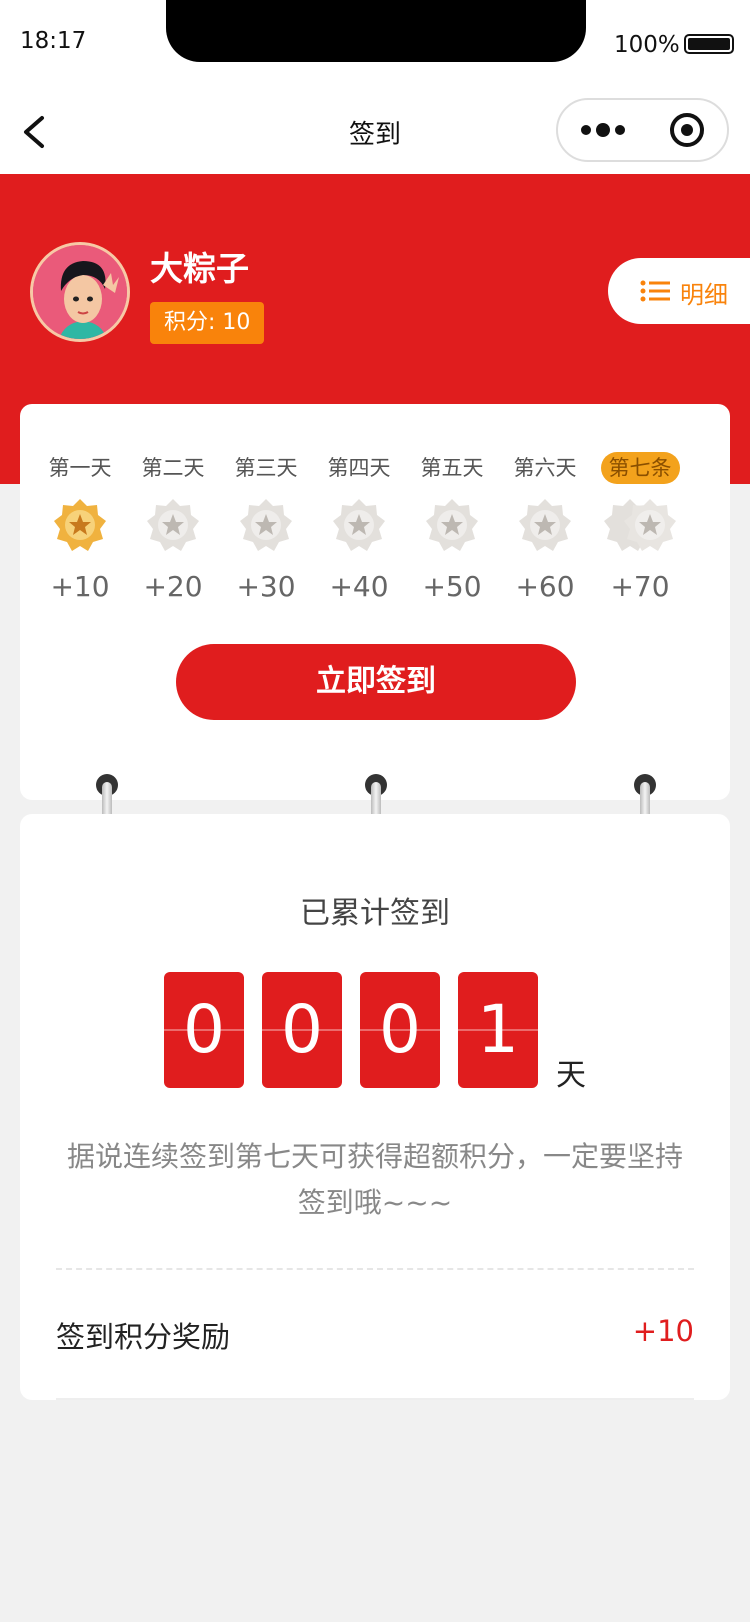  Describe the element at coordinates (709, 44) in the screenshot. I see `battery-icon` at that location.